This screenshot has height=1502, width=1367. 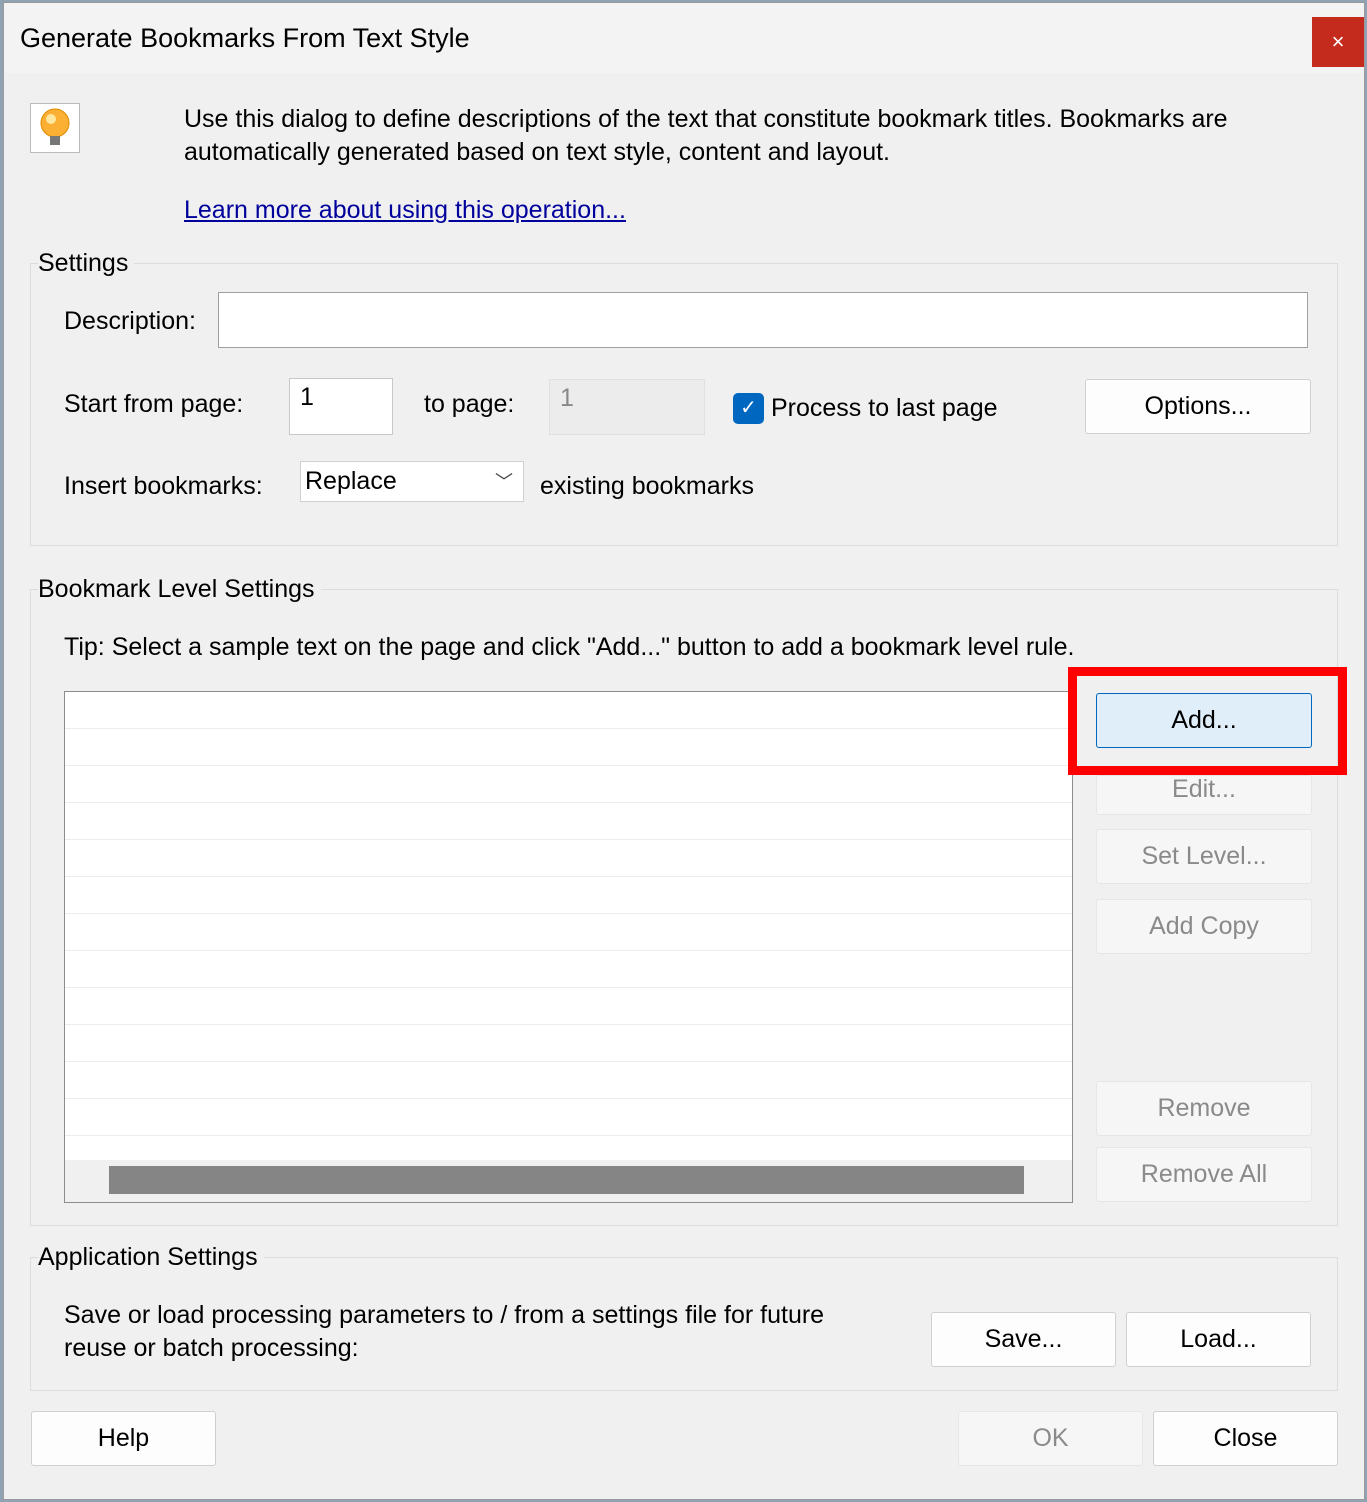 I want to click on insert-bookmarks-label: Insert bookmarks:, so click(x=163, y=486).